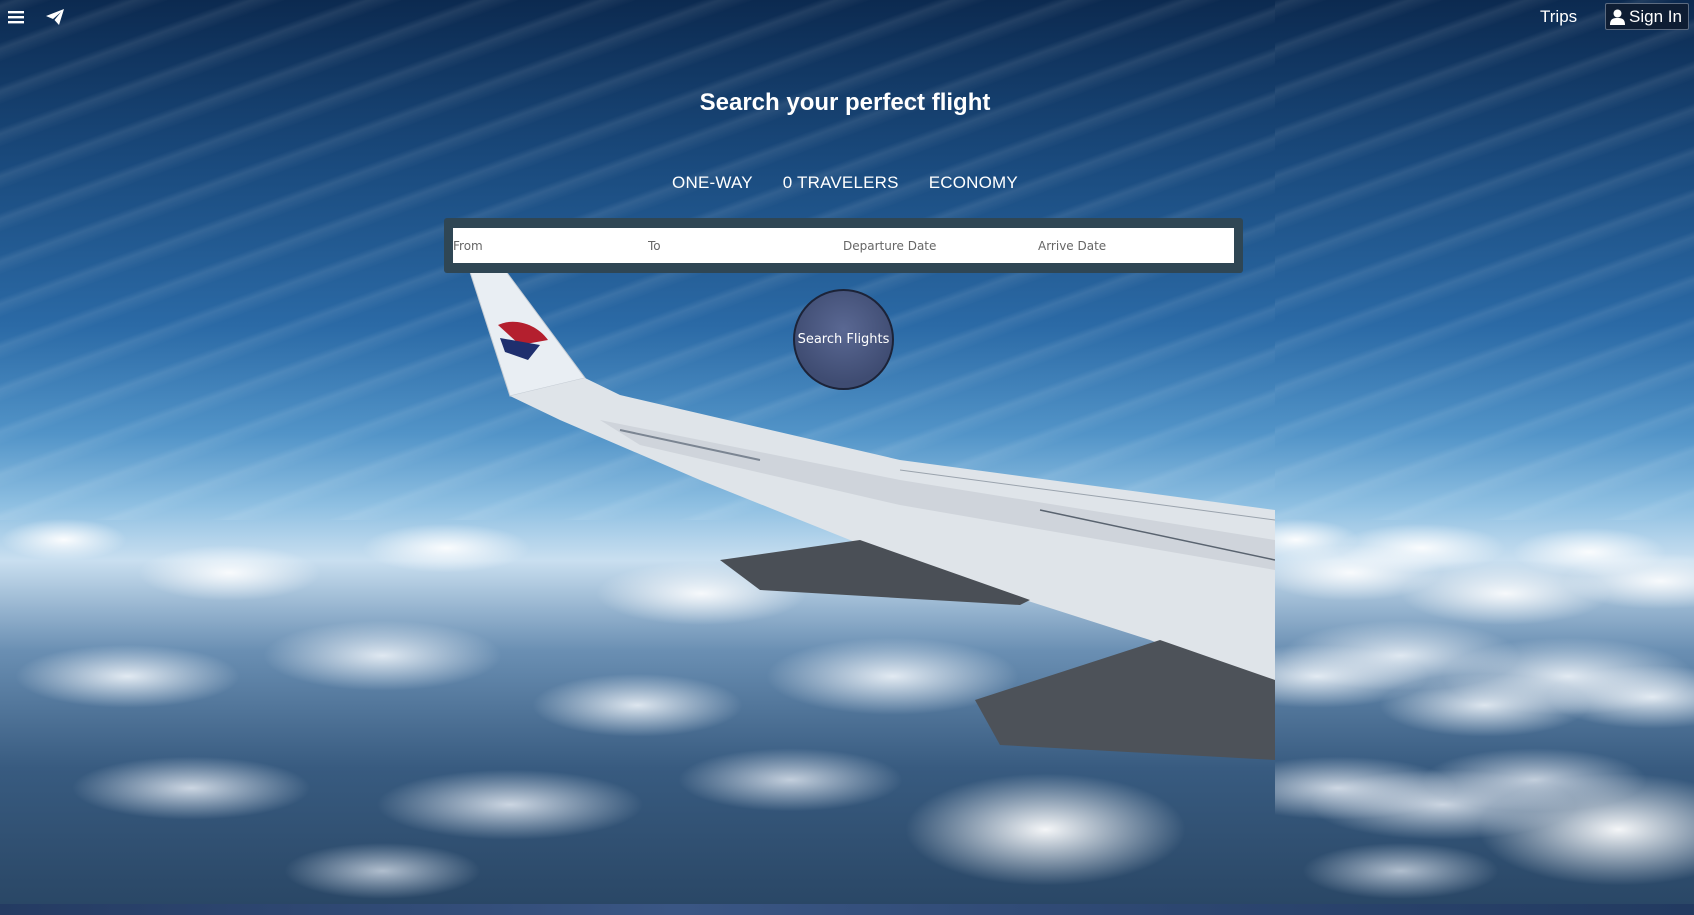  Describe the element at coordinates (745, 245) in the screenshot. I see `to-input` at that location.